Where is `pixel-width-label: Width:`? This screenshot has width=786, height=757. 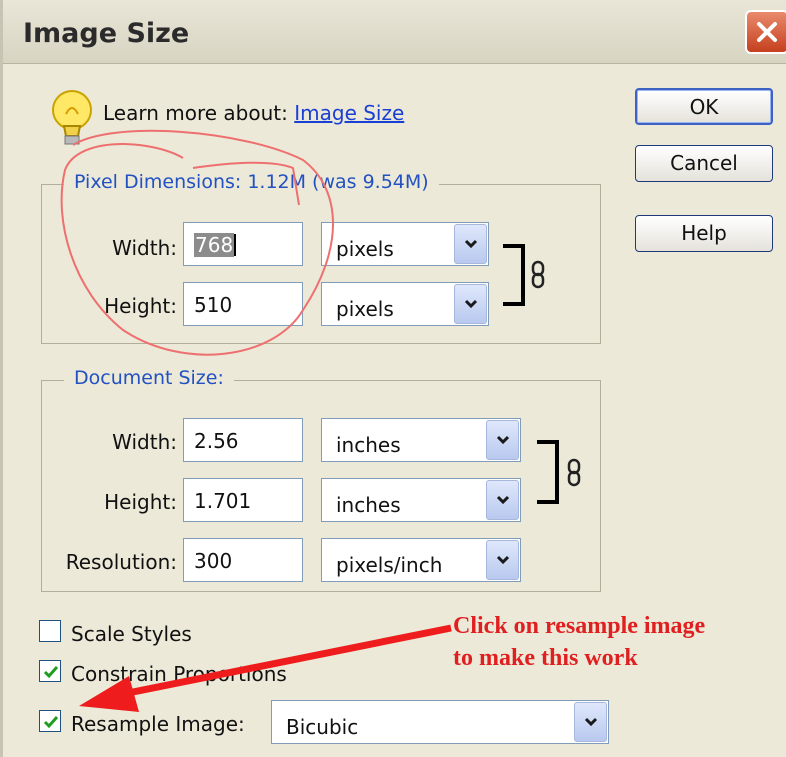 pixel-width-label: Width: is located at coordinates (144, 248).